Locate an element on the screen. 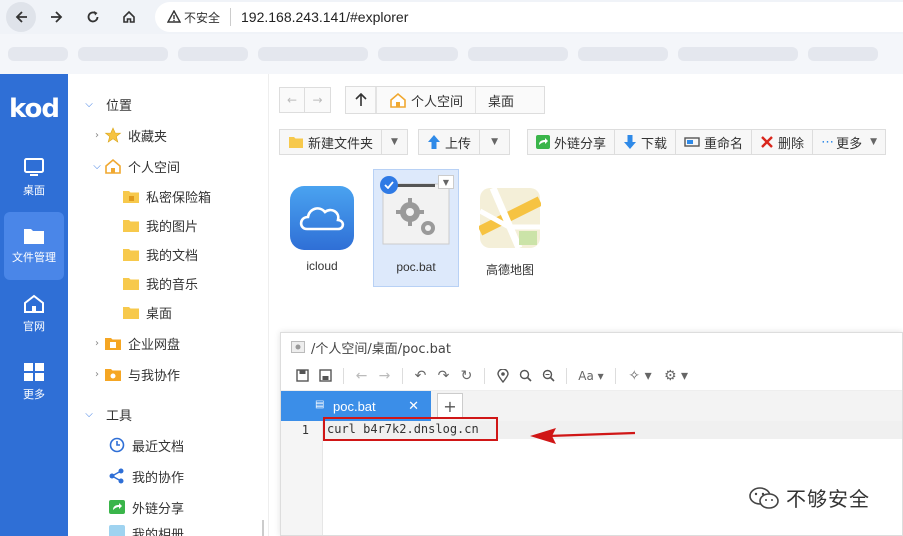 The image size is (903, 536). breadcrumb-desktop: 桌面 is located at coordinates (509, 100).